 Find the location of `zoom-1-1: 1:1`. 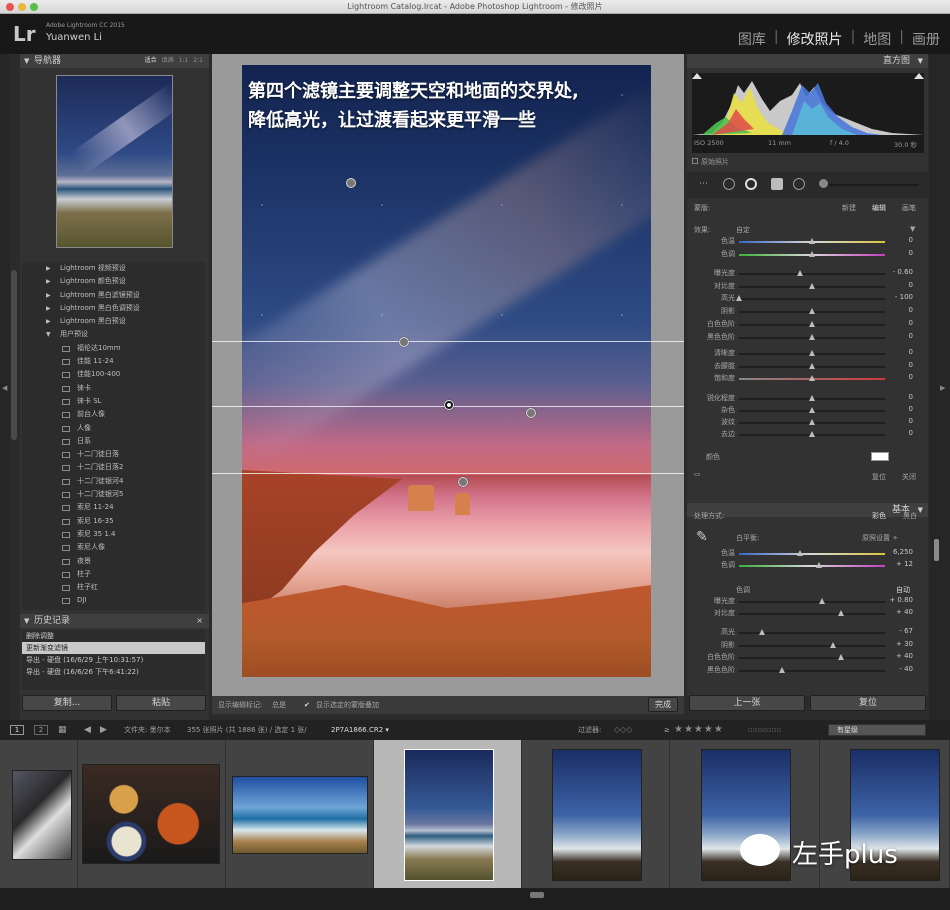

zoom-1-1: 1:1 is located at coordinates (184, 61).